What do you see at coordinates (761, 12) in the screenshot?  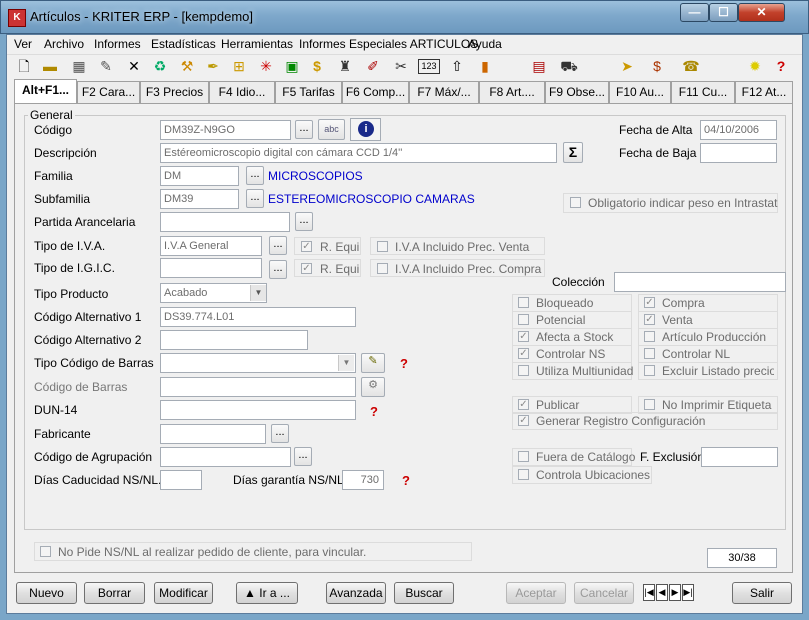 I see `close-button: ✕` at bounding box center [761, 12].